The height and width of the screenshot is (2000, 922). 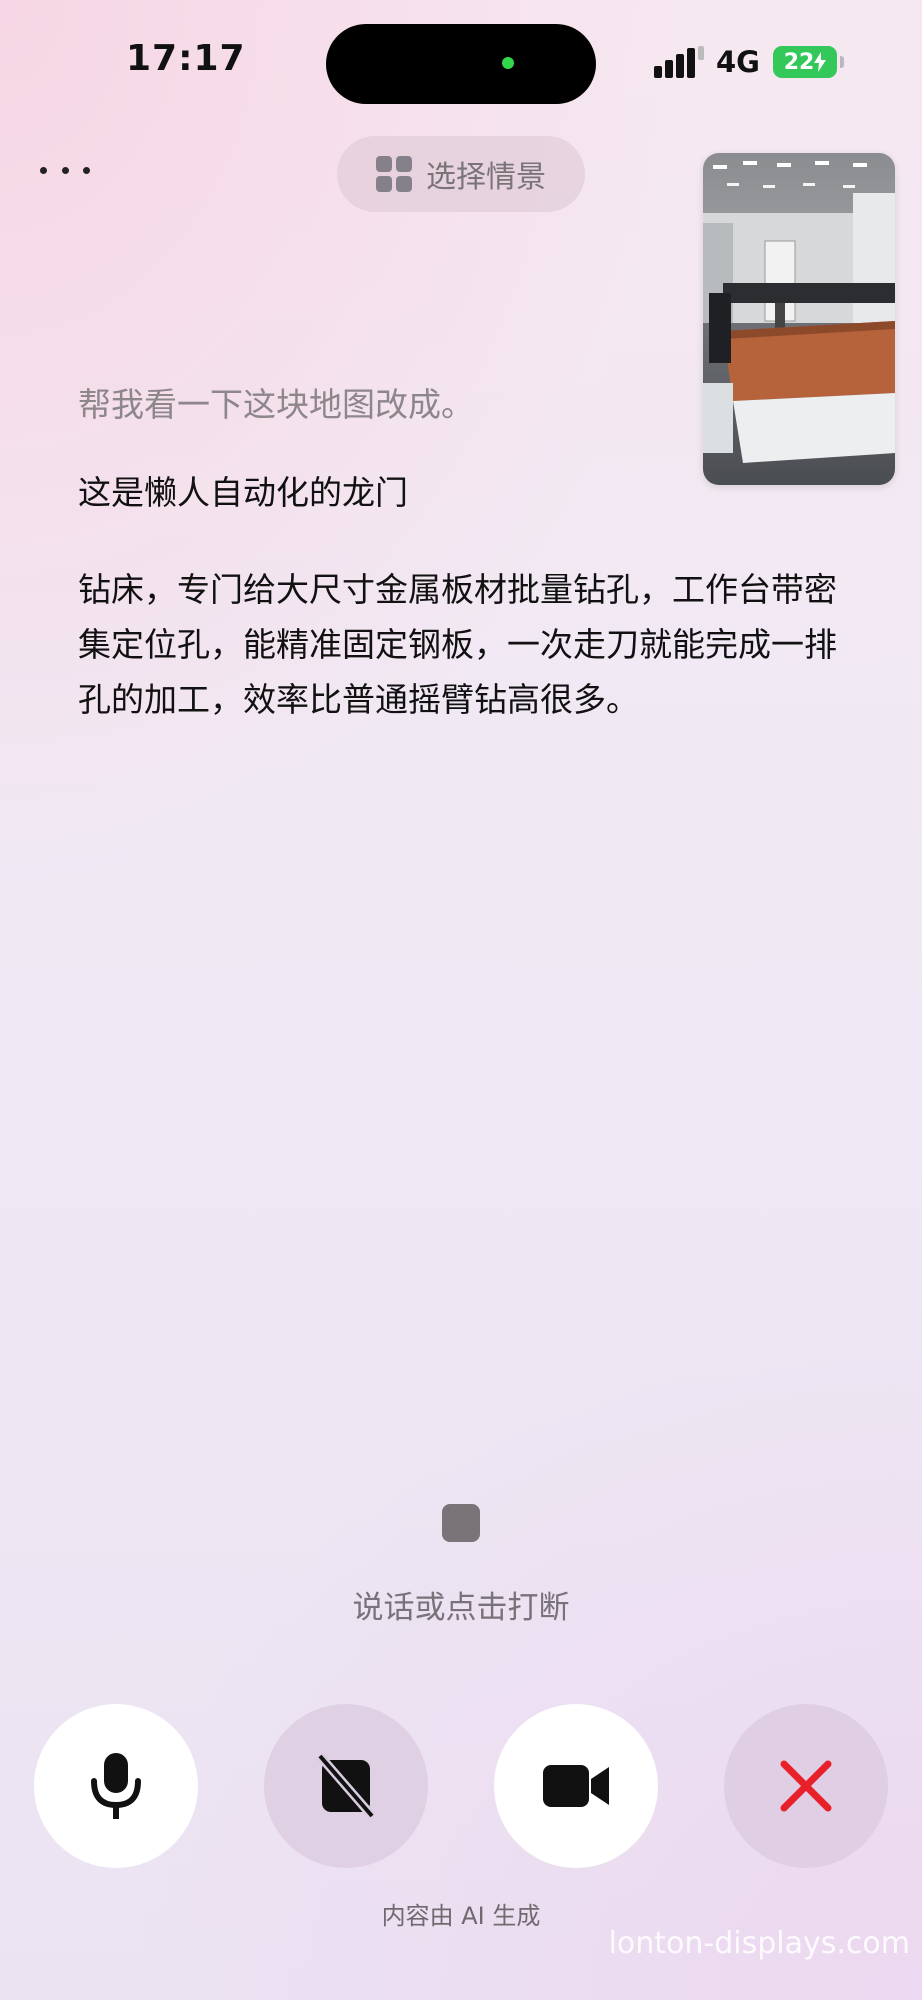 I want to click on microphone-icon, so click(x=116, y=1786).